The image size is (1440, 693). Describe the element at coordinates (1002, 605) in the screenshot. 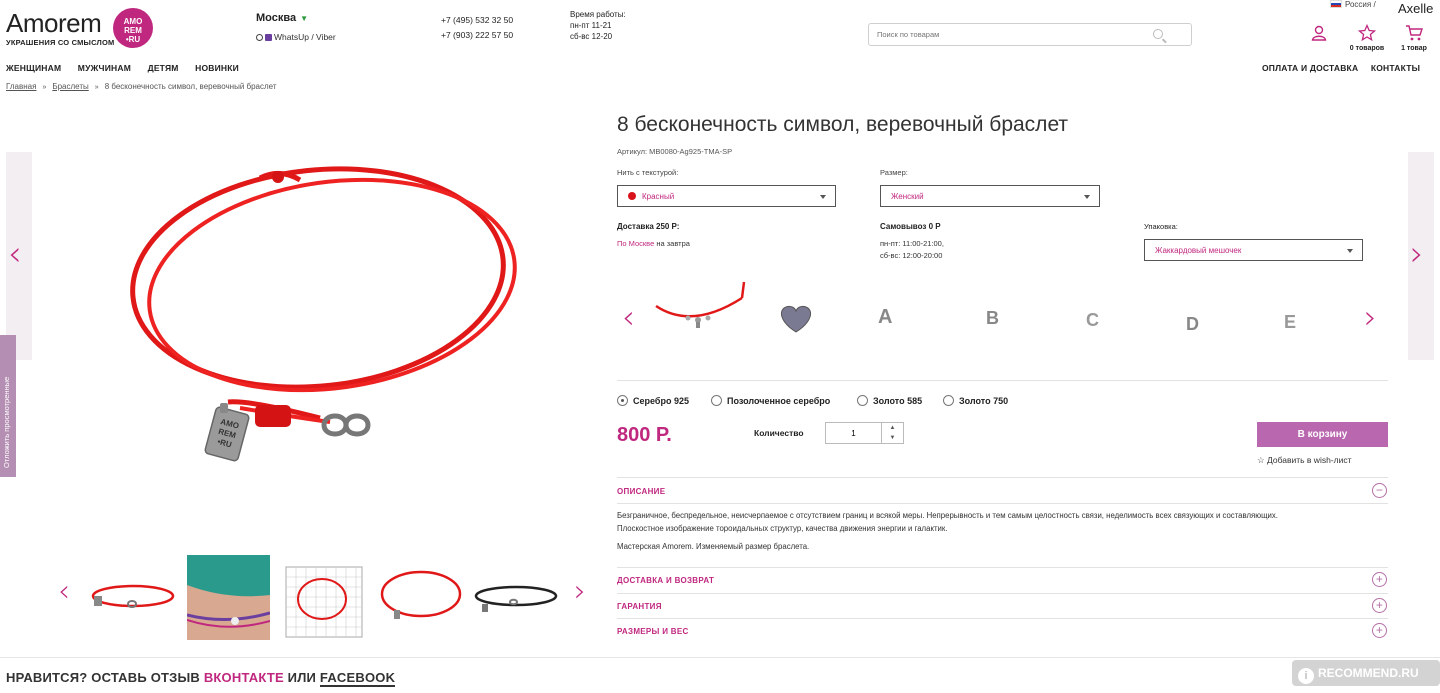

I see `accordion-warranty: ГАРАНТИЯ +` at that location.